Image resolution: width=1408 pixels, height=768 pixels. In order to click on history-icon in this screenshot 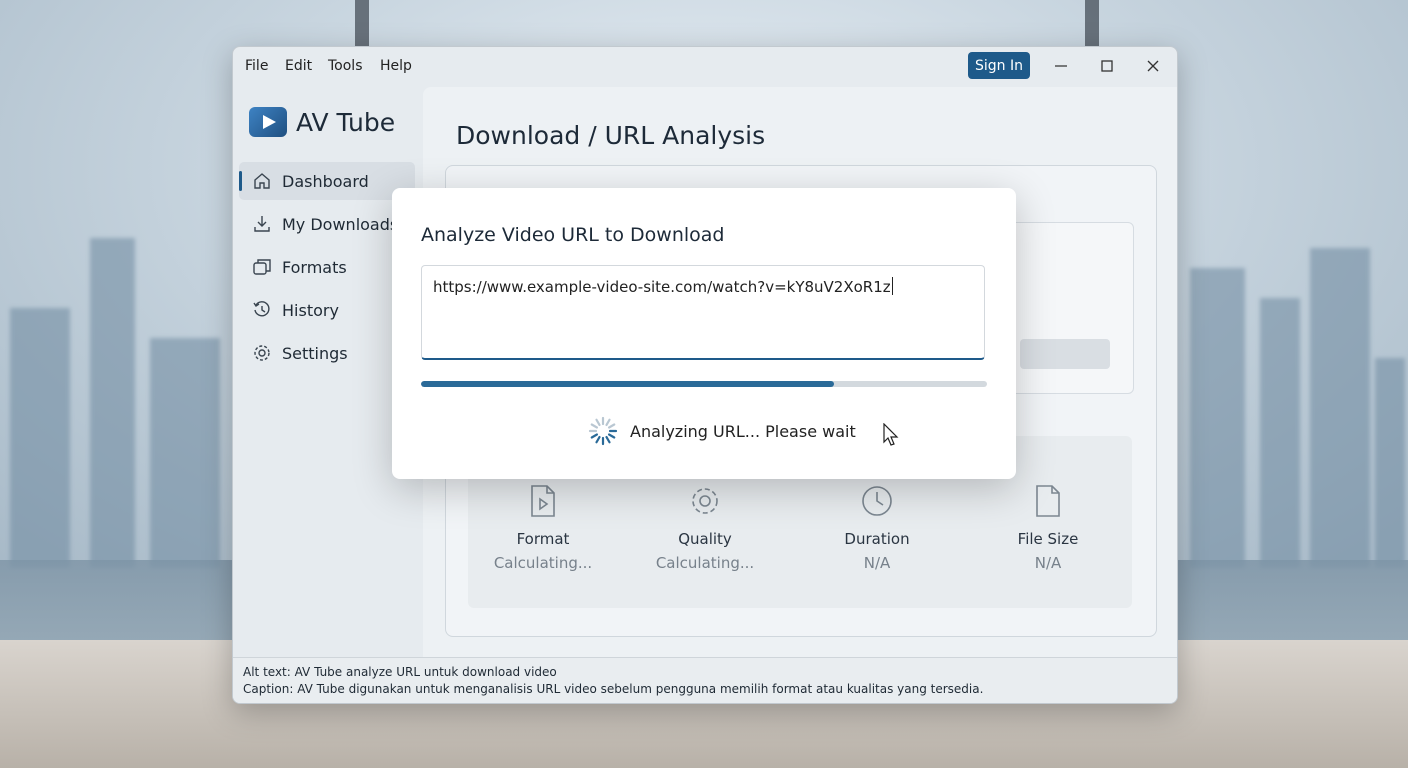, I will do `click(262, 310)`.